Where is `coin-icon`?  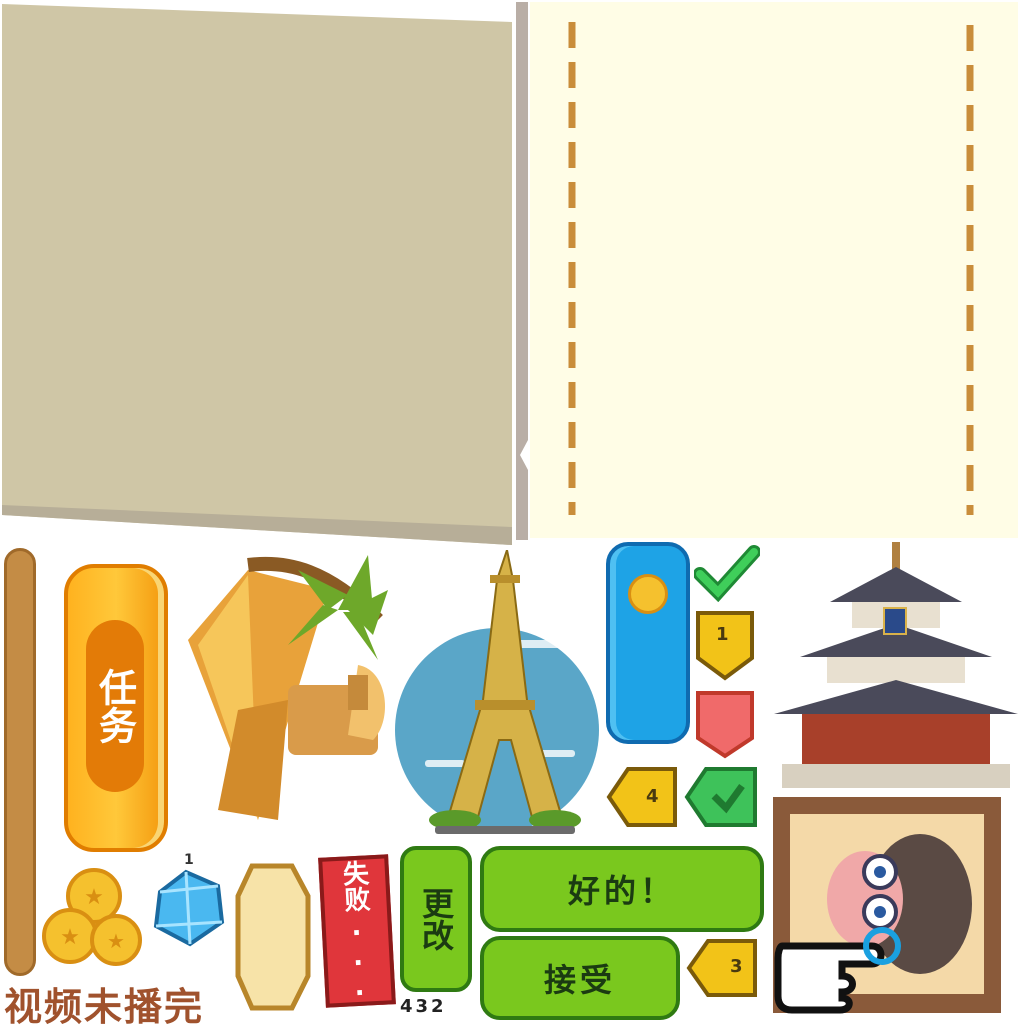
coin-icon is located at coordinates (648, 594).